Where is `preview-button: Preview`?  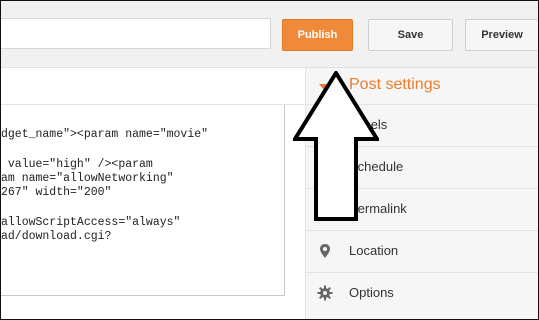 preview-button: Preview is located at coordinates (501, 35).